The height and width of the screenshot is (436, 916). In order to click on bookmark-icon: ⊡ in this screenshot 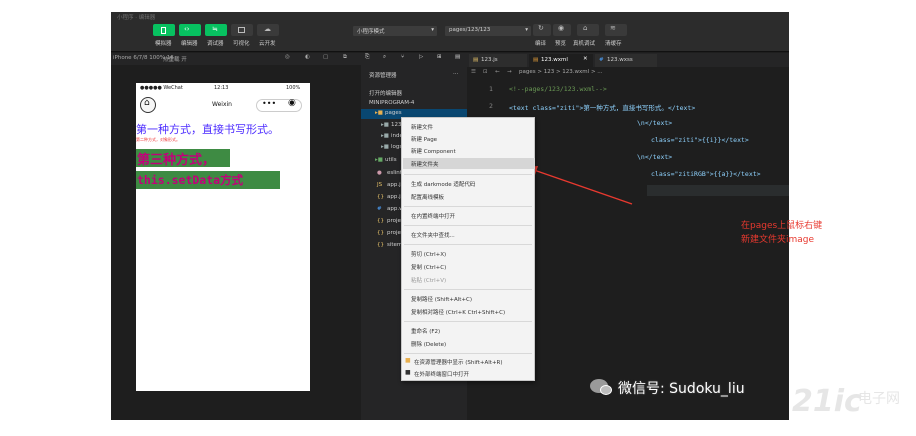, I will do `click(485, 72)`.